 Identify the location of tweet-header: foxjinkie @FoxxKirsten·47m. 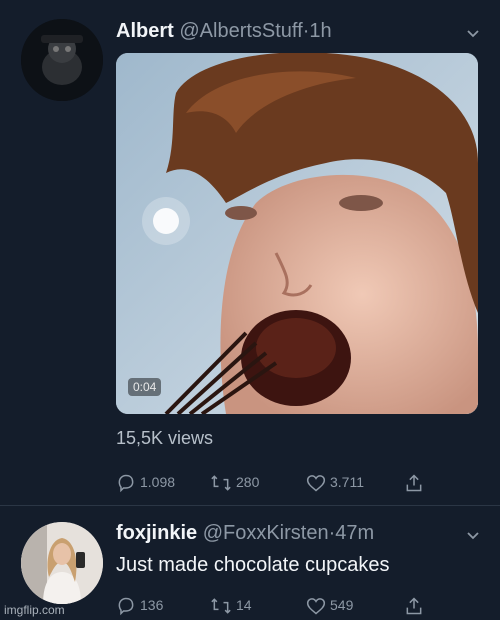
(245, 533).